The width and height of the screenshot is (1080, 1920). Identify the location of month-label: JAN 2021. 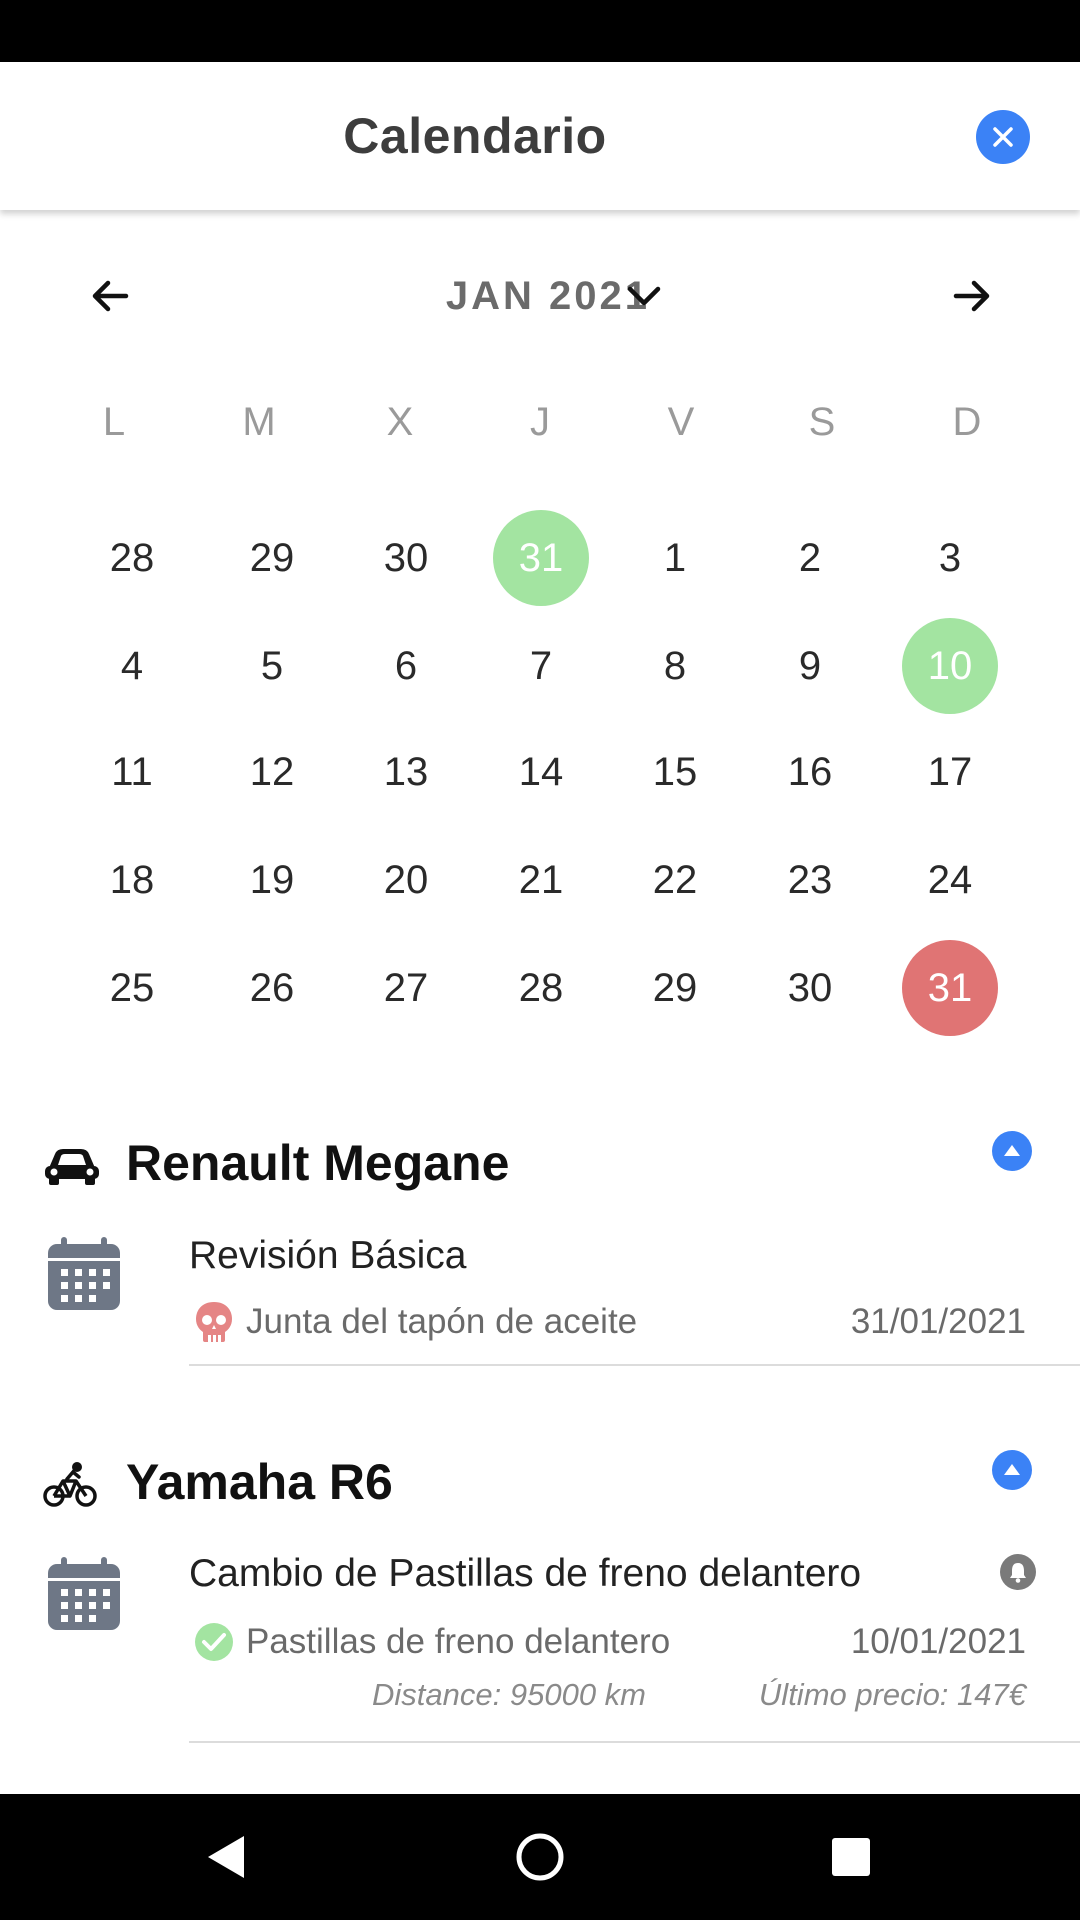
(505, 296).